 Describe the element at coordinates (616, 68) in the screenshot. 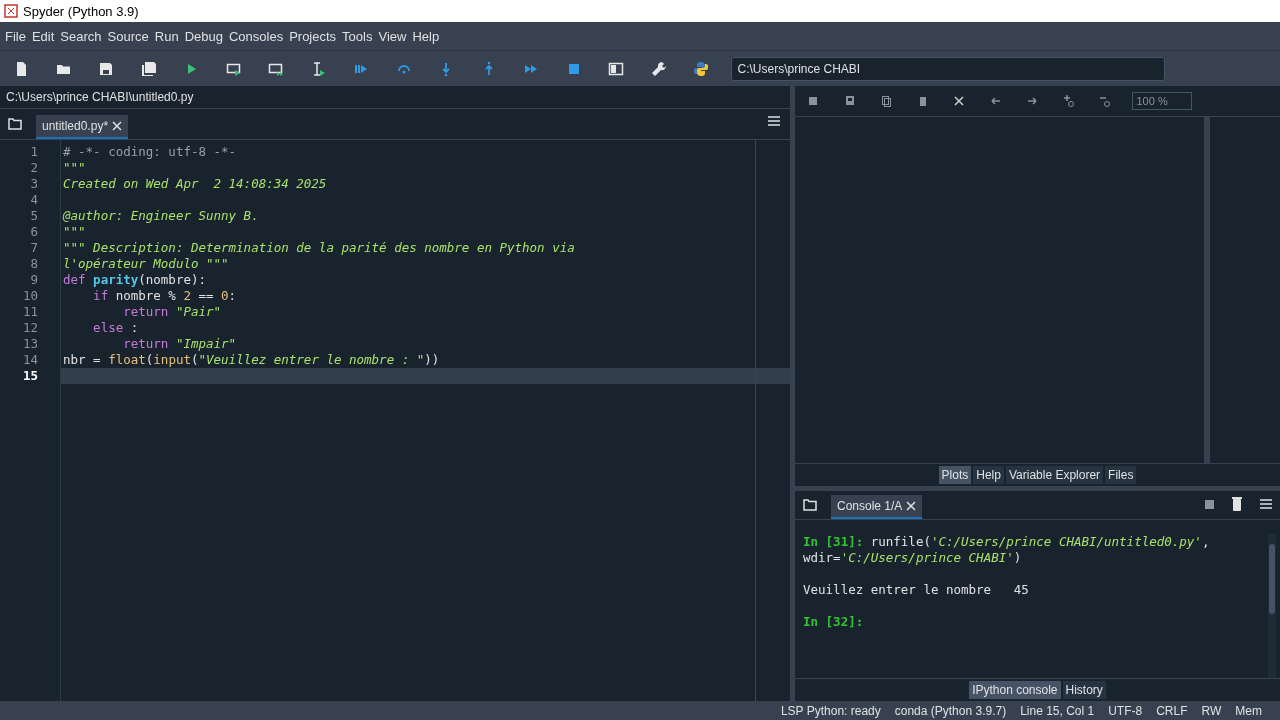

I see `maximize-pane-icon` at that location.